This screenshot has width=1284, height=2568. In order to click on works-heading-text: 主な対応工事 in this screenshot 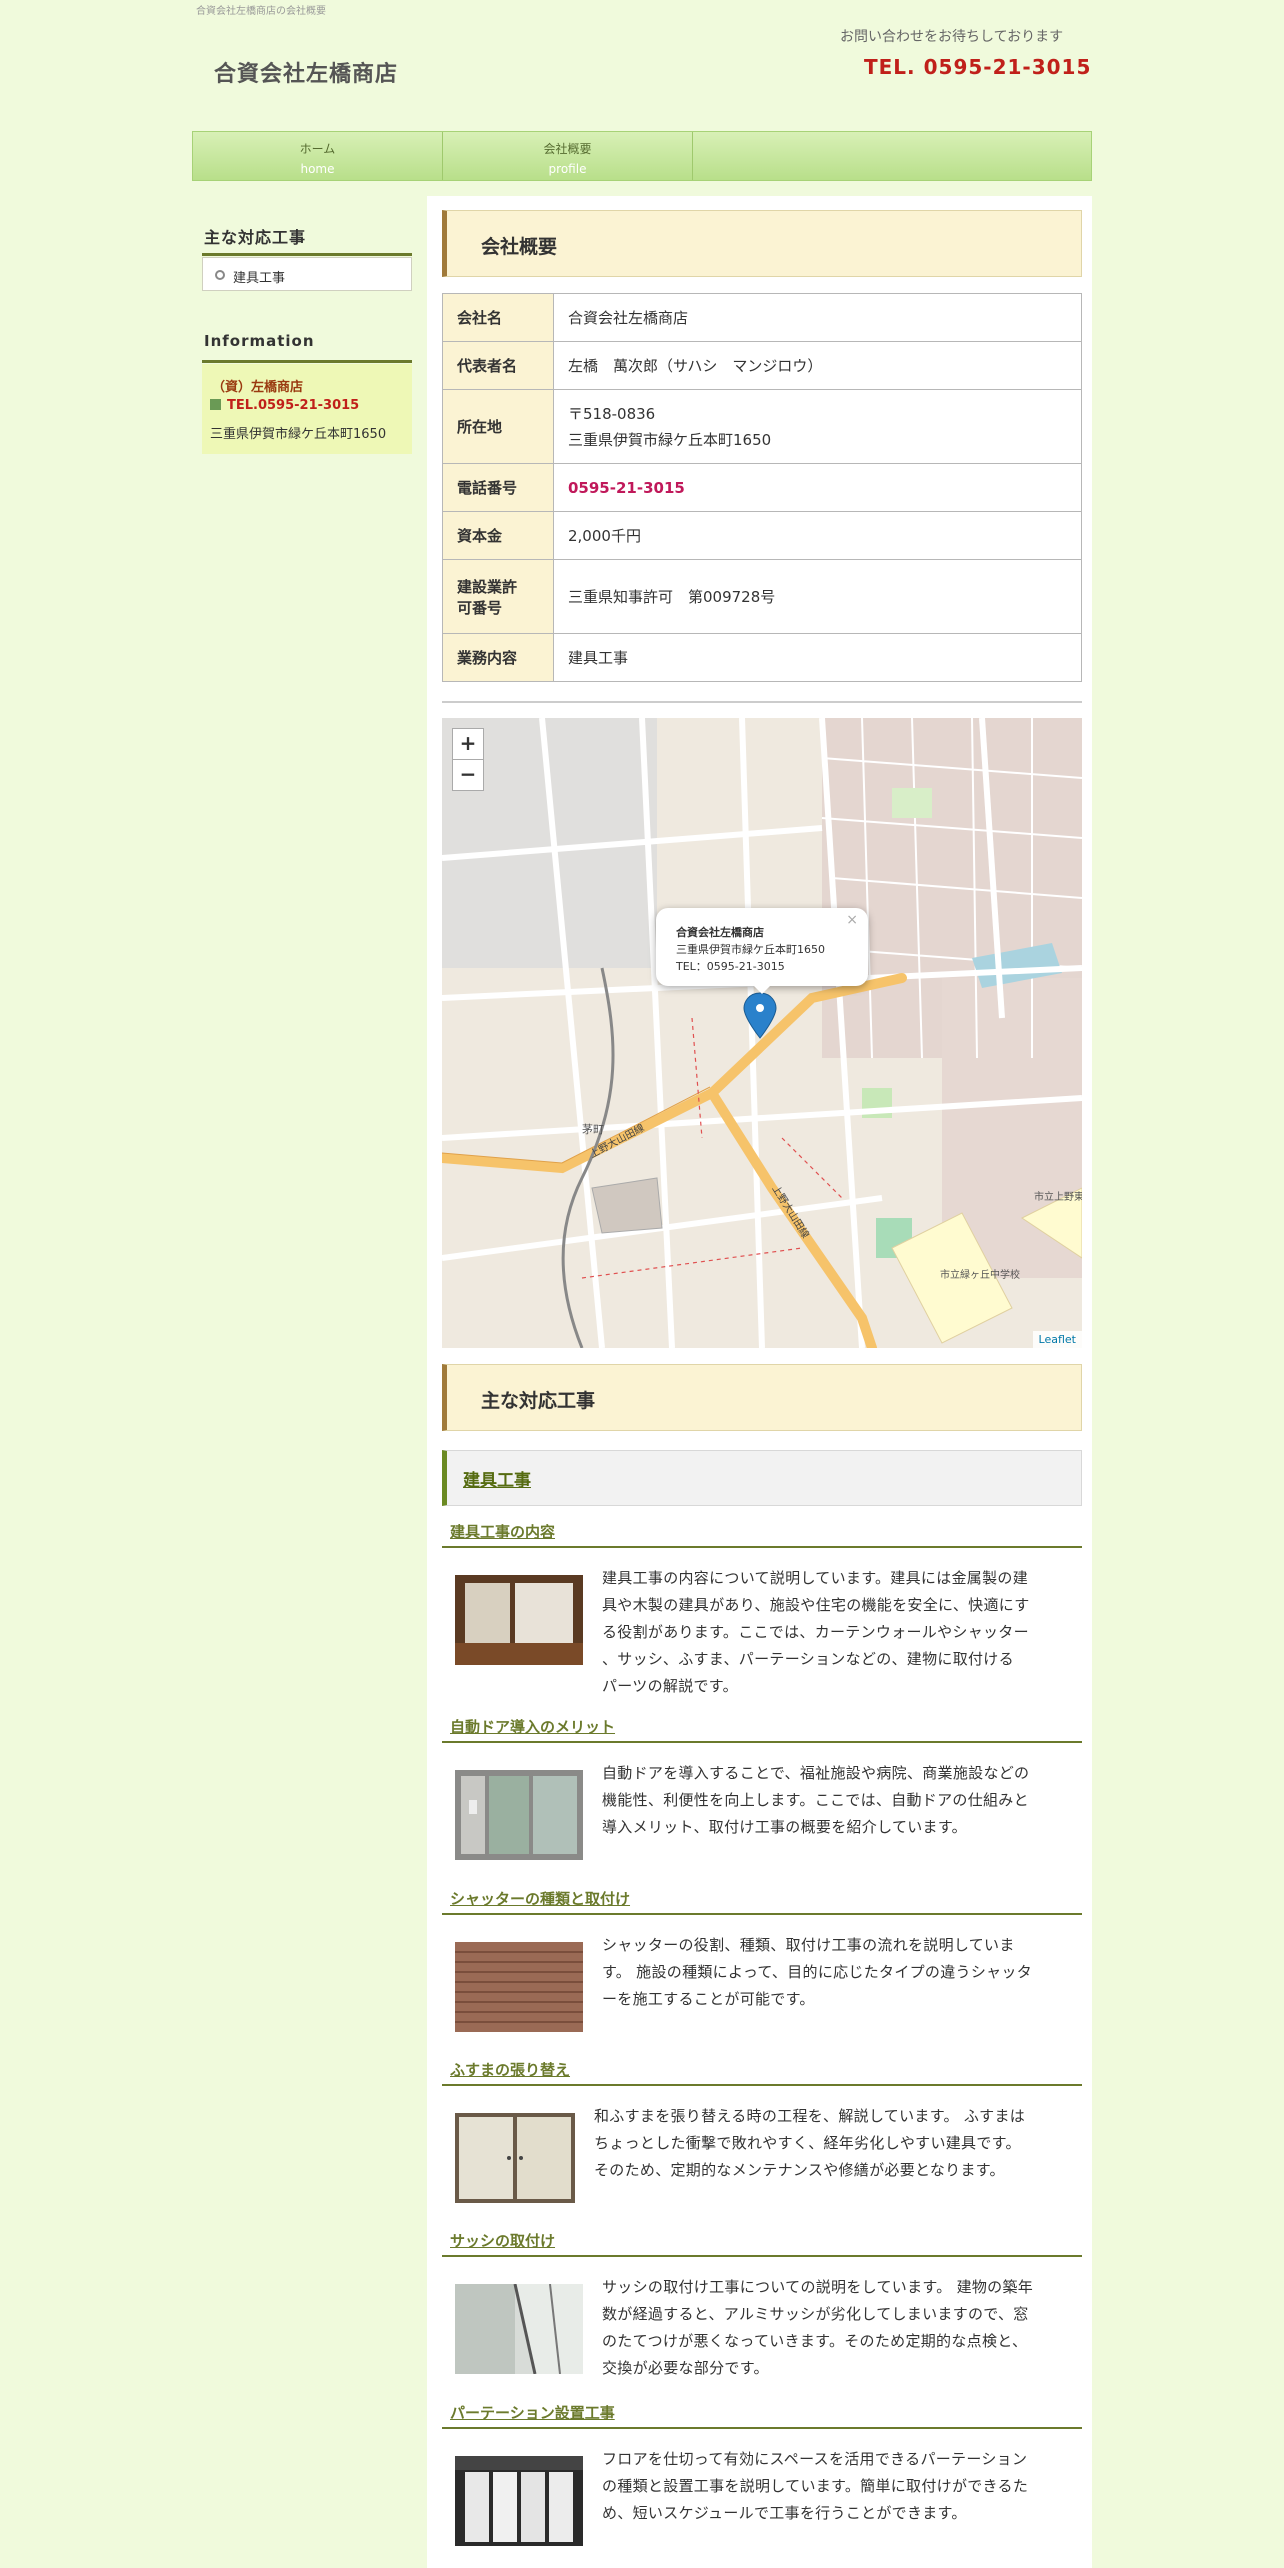, I will do `click(538, 1401)`.